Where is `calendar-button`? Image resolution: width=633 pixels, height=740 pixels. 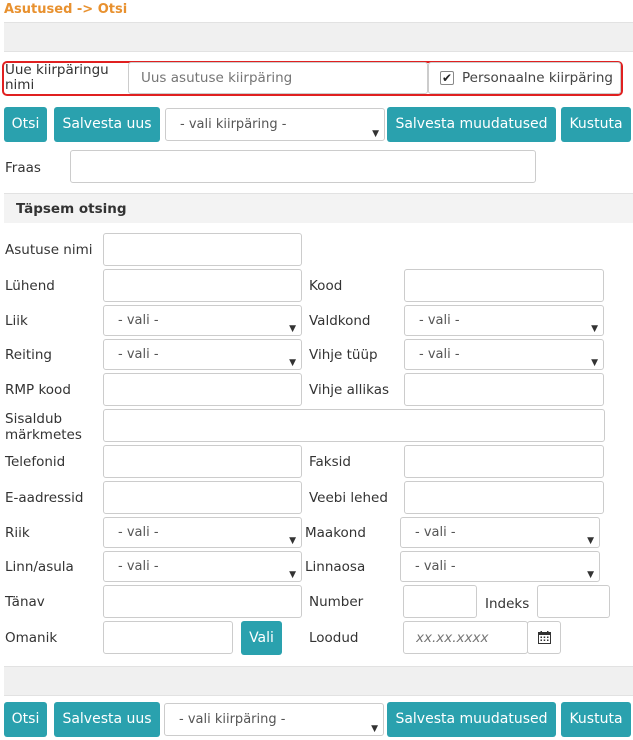
calendar-button is located at coordinates (544, 637).